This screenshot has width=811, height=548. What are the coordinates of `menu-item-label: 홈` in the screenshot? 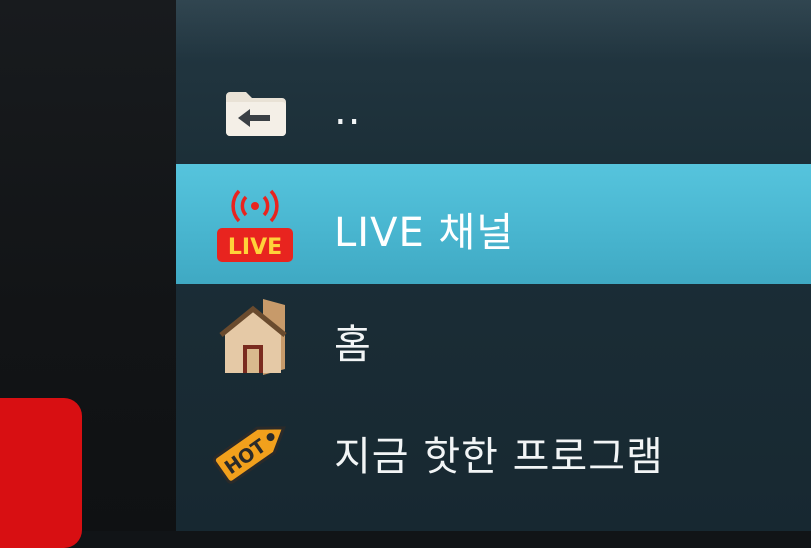 It's located at (353, 345).